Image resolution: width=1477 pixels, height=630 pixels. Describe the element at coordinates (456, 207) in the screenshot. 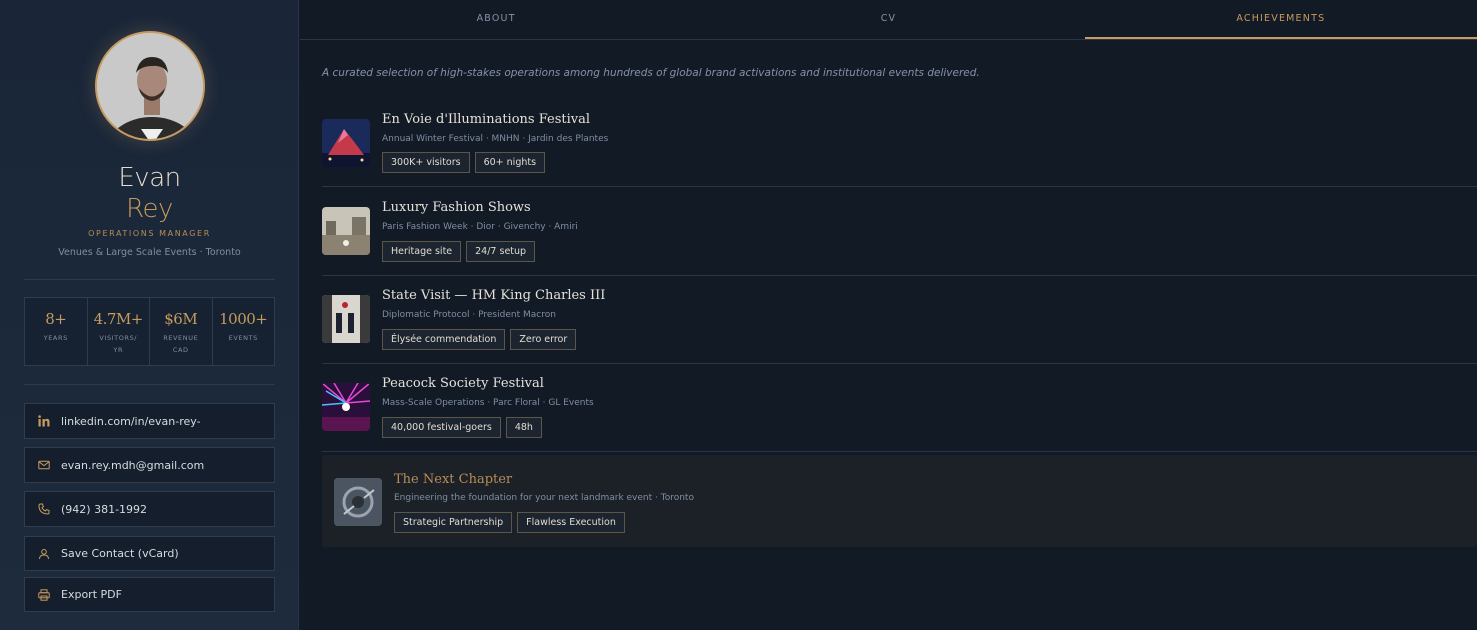

I see `achievement-title: Luxury Fashion Shows` at that location.